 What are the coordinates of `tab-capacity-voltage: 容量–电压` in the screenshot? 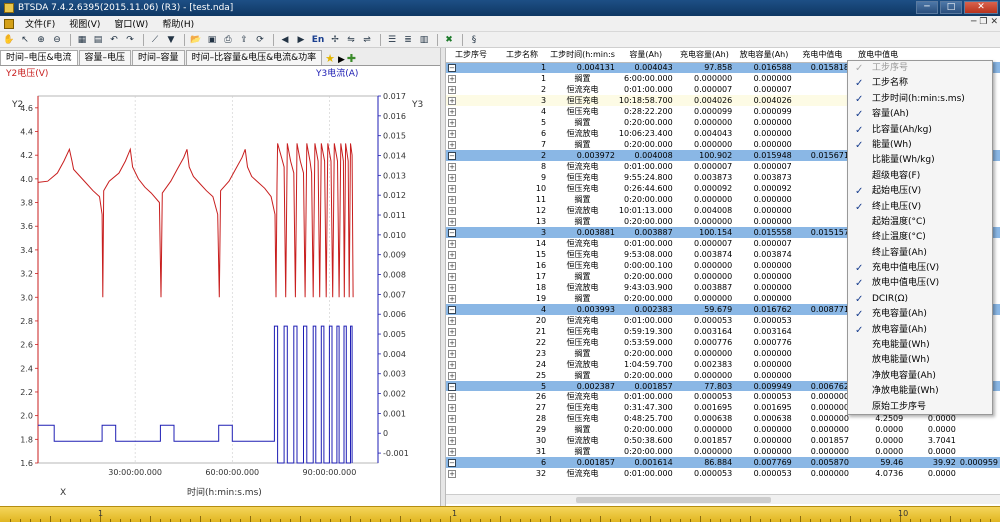 It's located at (105, 57).